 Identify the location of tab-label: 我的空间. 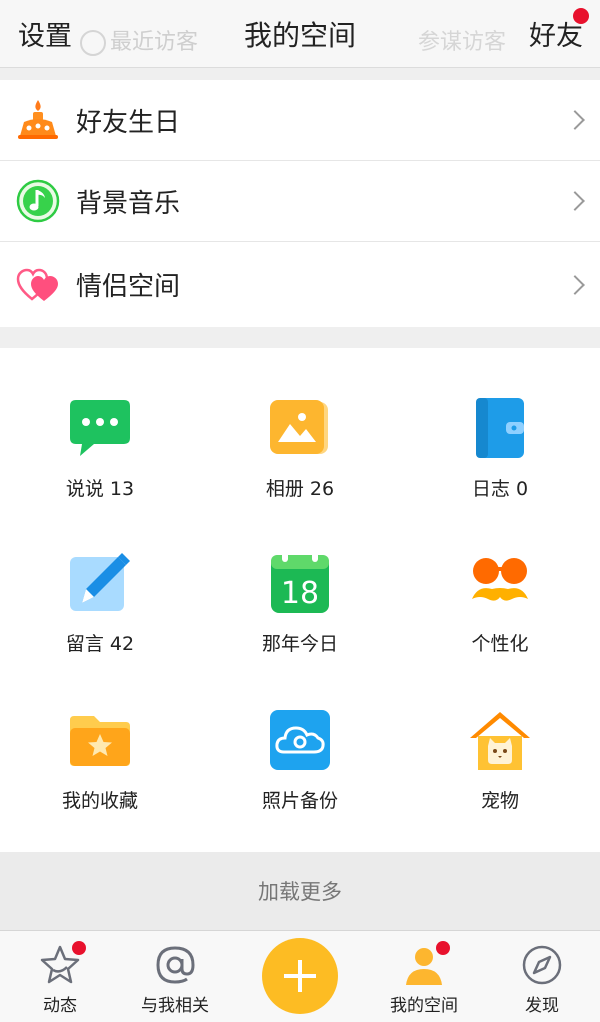
(424, 1006).